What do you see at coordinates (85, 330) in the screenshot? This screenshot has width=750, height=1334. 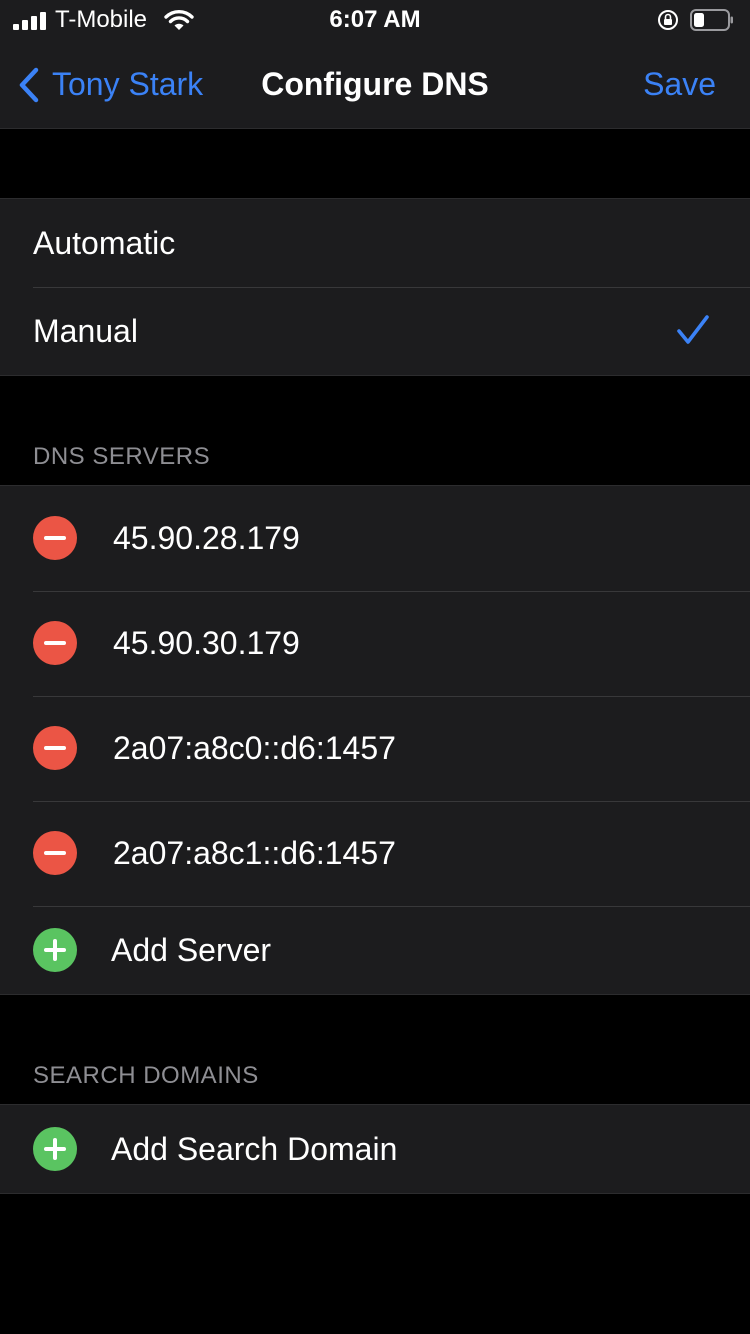 I see `option-label: Manual` at bounding box center [85, 330].